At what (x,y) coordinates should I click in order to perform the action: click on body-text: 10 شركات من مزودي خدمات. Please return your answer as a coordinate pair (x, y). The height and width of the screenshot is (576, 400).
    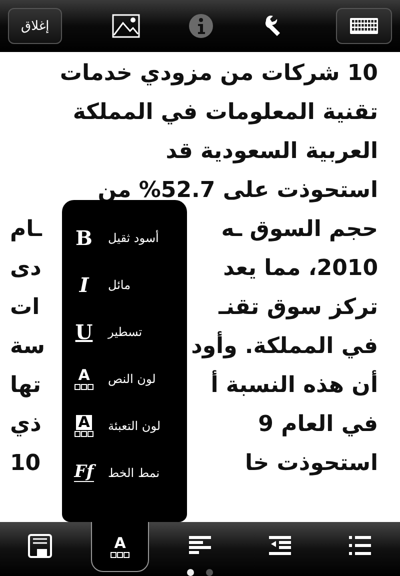
    Looking at the image, I should click on (219, 74).